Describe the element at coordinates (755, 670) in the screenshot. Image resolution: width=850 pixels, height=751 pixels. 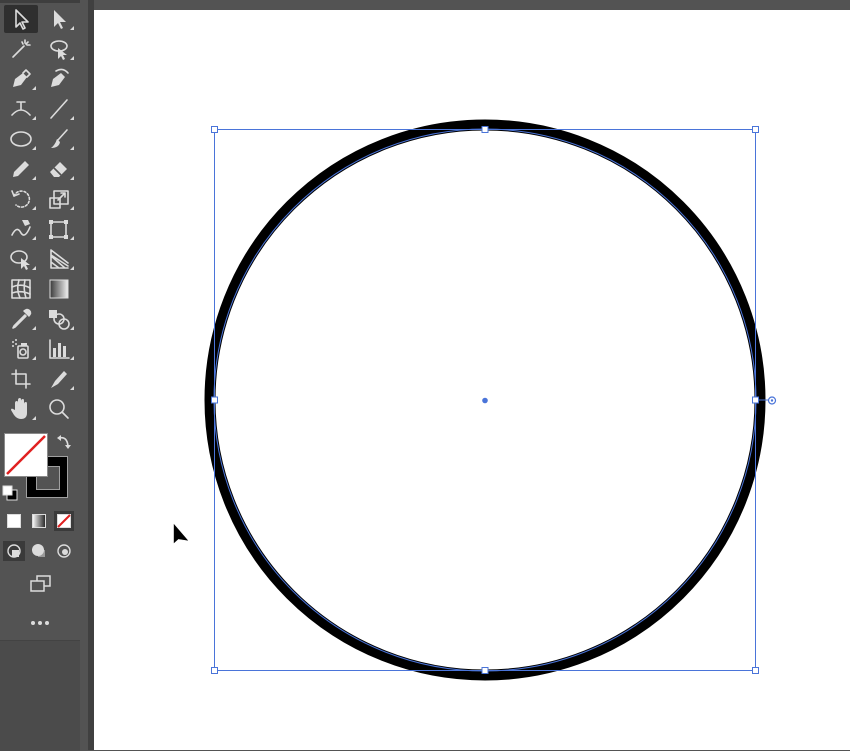
I see `handle-bottom-right` at that location.